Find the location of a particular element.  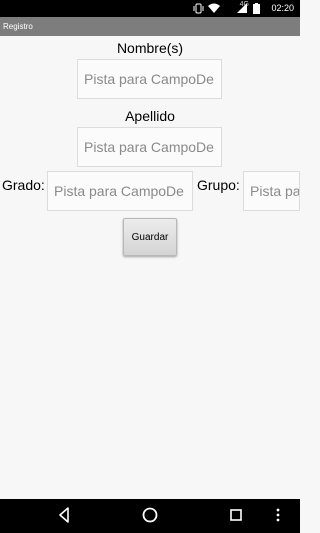

vibrate-icon is located at coordinates (198, 9).